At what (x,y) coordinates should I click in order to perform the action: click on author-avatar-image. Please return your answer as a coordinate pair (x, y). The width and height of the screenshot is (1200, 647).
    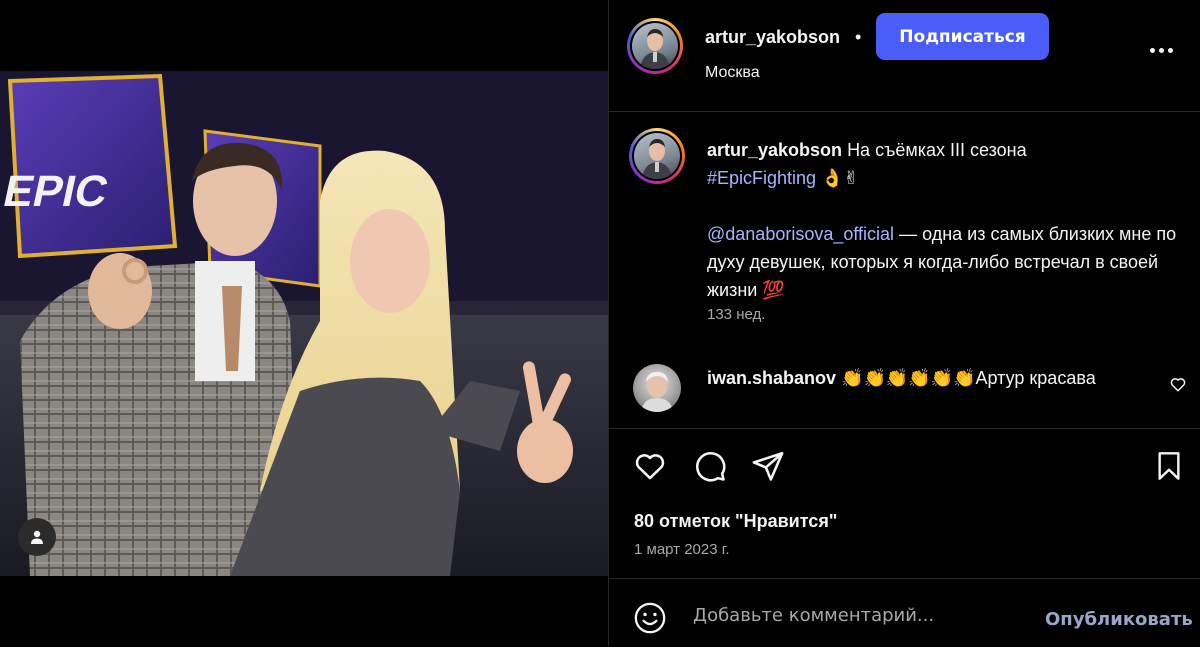
    Looking at the image, I should click on (655, 46).